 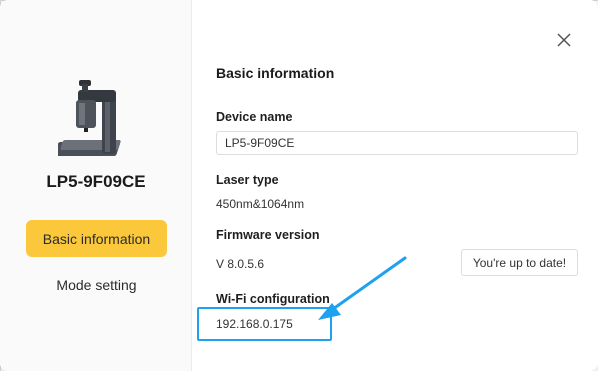 What do you see at coordinates (397, 143) in the screenshot?
I see `device-name-input` at bounding box center [397, 143].